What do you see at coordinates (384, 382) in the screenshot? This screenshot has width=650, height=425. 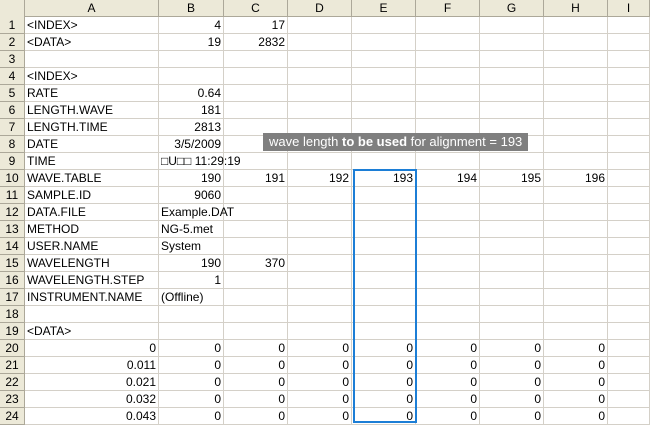 I see `cell-e22: 0` at bounding box center [384, 382].